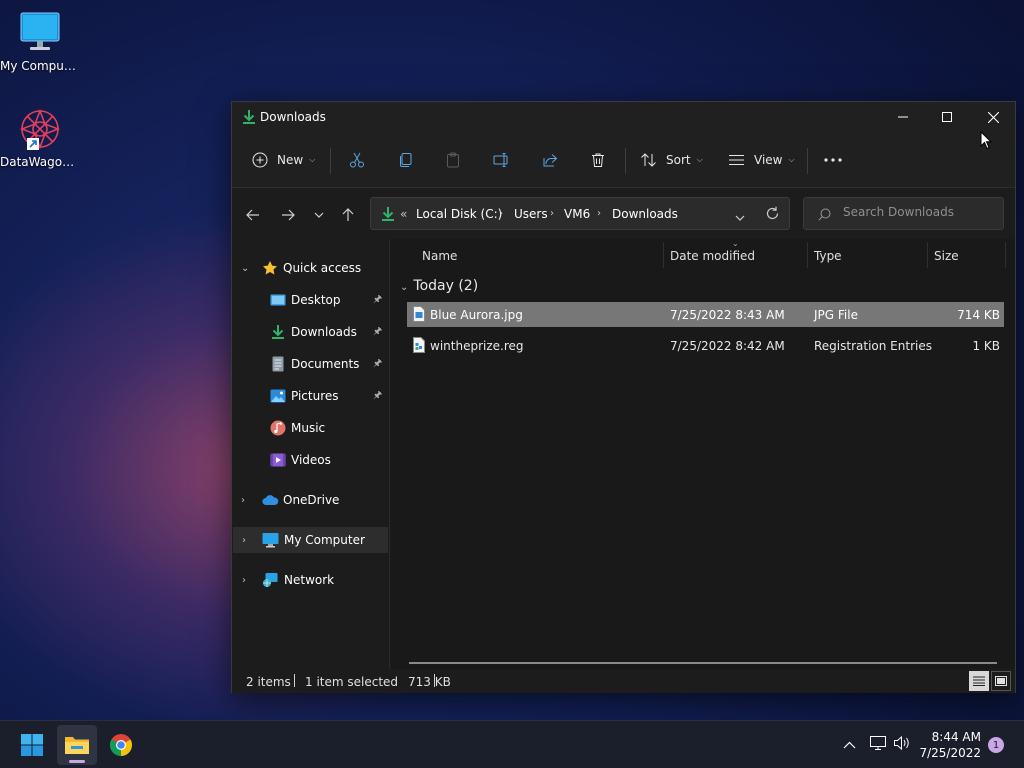 This screenshot has height=768, width=1024. Describe the element at coordinates (740, 217) in the screenshot. I see `address-history-button` at that location.